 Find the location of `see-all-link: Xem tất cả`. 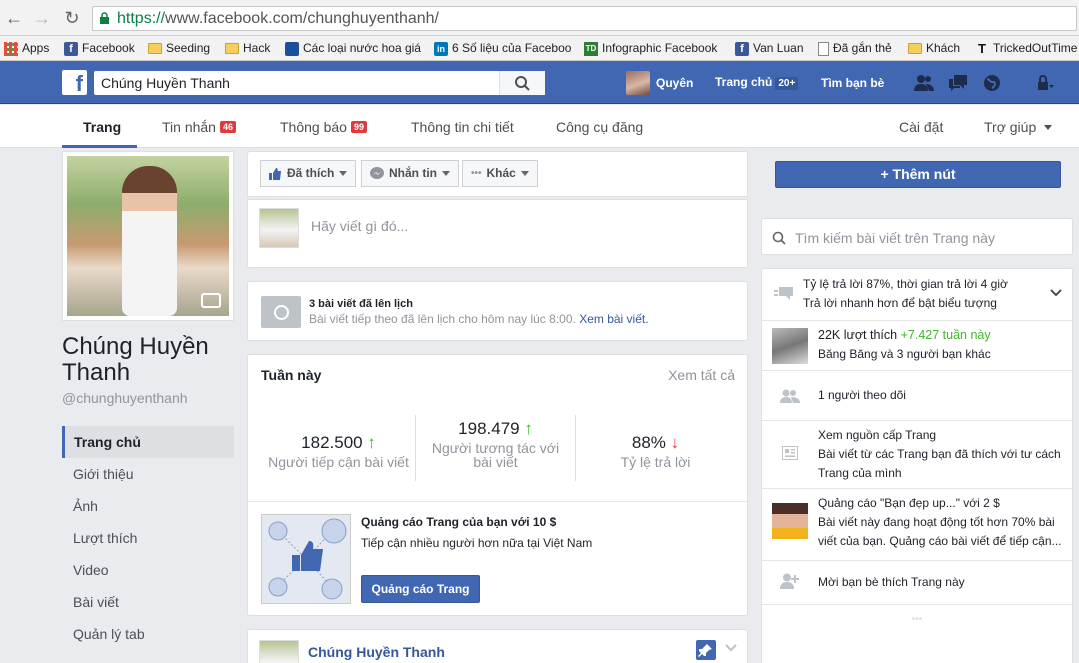

see-all-link: Xem tất cả is located at coordinates (701, 375).